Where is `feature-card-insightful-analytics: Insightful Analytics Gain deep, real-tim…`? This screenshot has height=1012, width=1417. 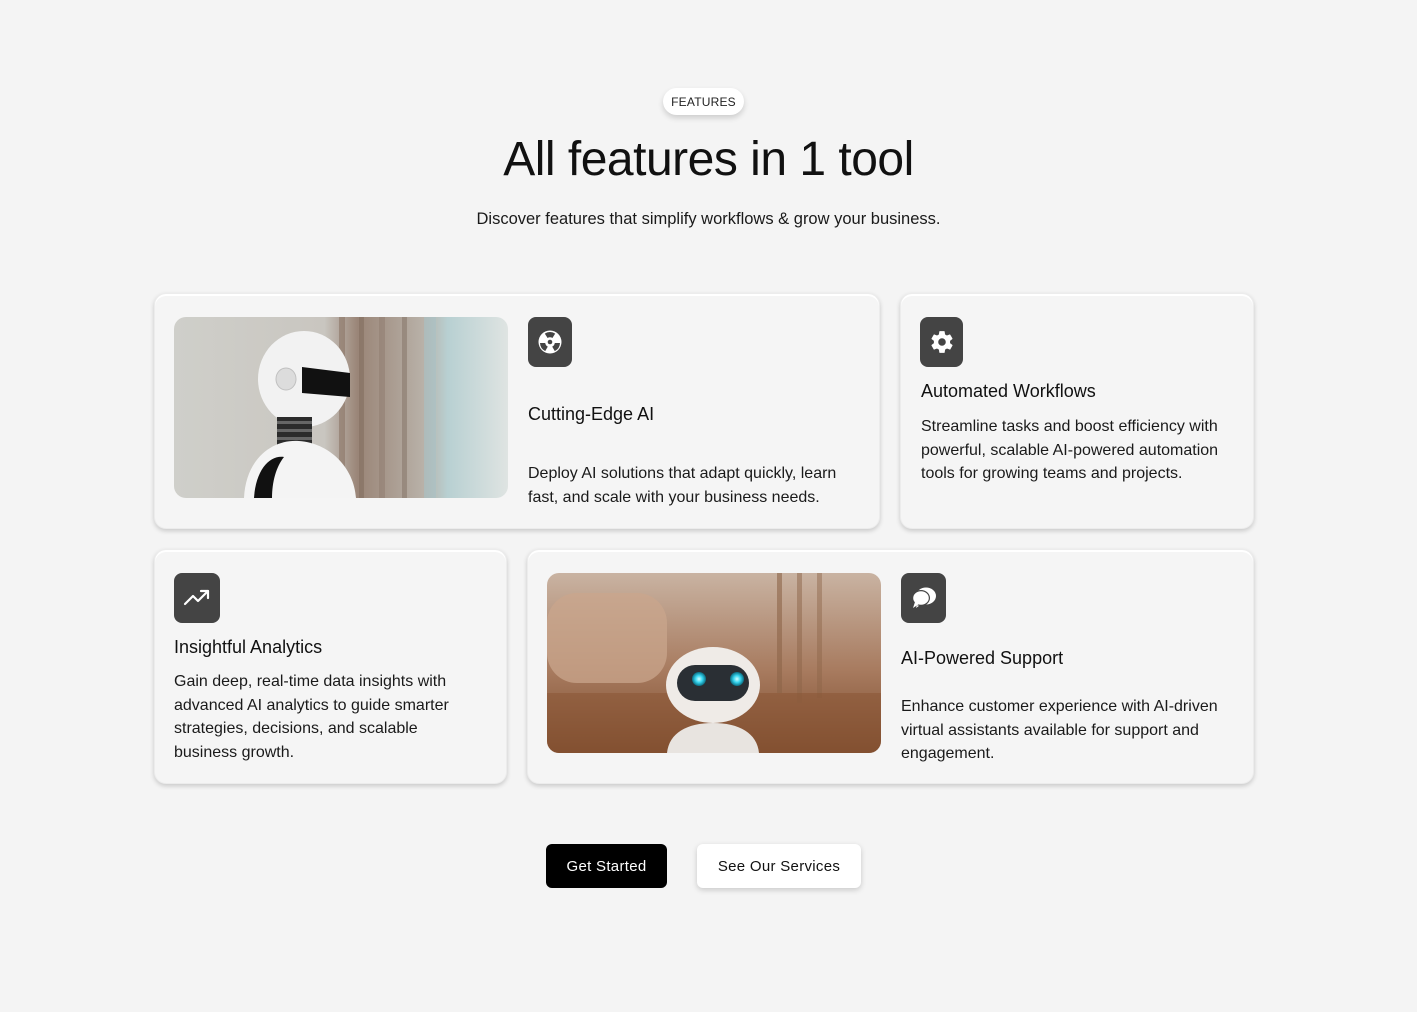 feature-card-insightful-analytics: Insightful Analytics Gain deep, real-tim… is located at coordinates (330, 666).